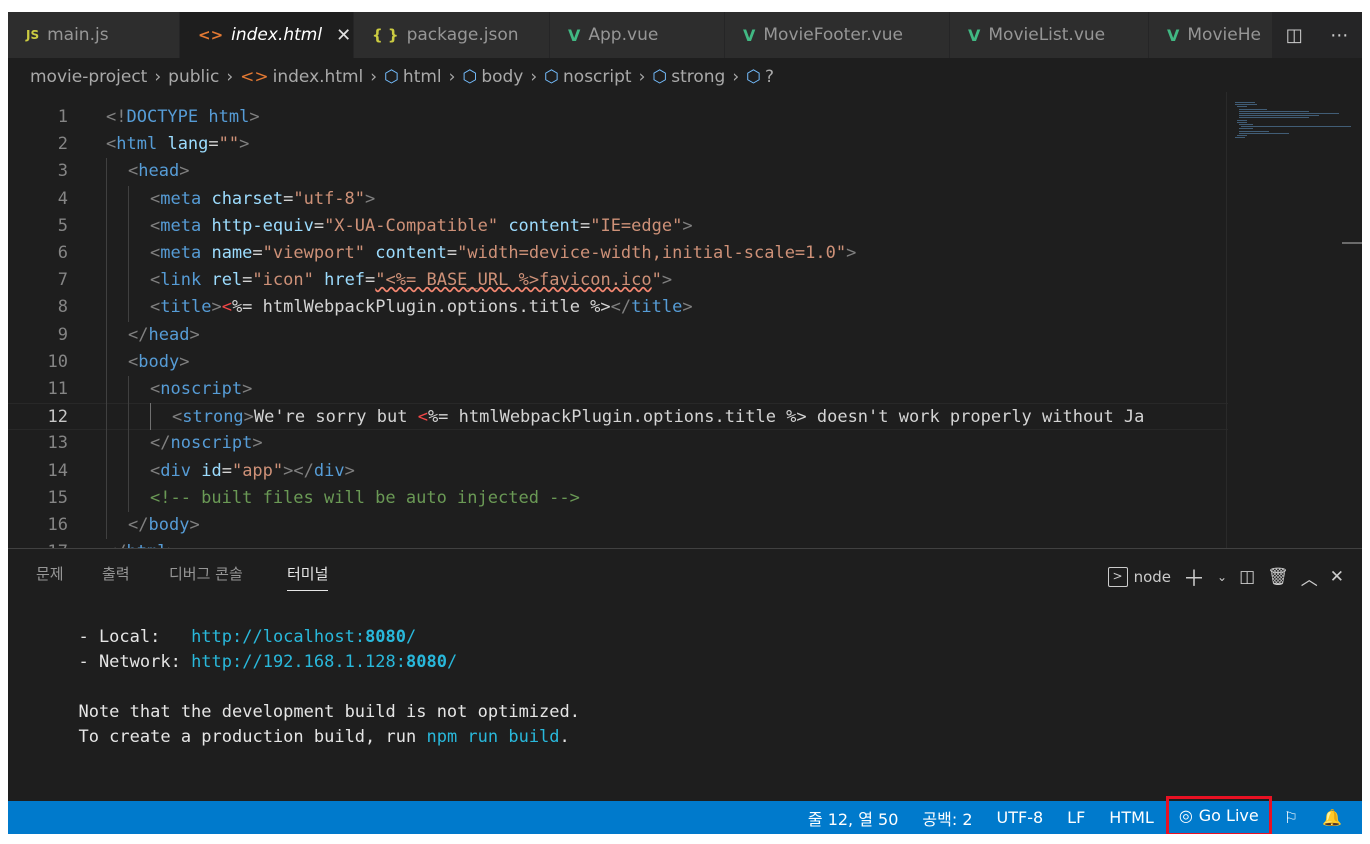 This screenshot has width=1370, height=844. What do you see at coordinates (1337, 577) in the screenshot?
I see `close-panel-icon: ✕` at bounding box center [1337, 577].